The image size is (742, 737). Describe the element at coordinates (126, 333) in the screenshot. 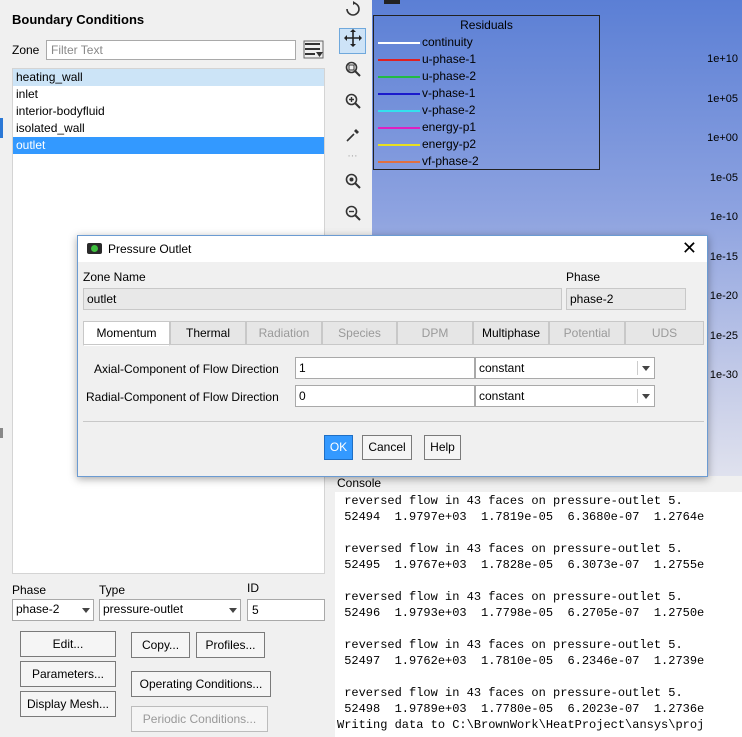

I see `tab-momentum: Momentum` at that location.